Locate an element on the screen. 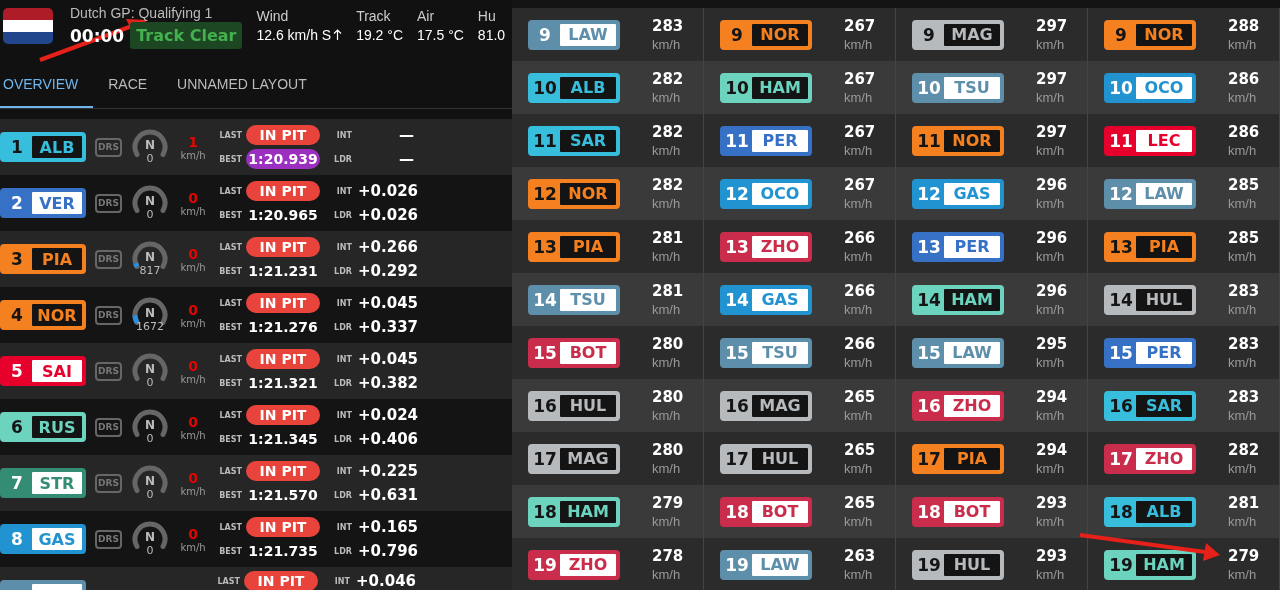  best-lap-time: 1:21.231 is located at coordinates (283, 271).